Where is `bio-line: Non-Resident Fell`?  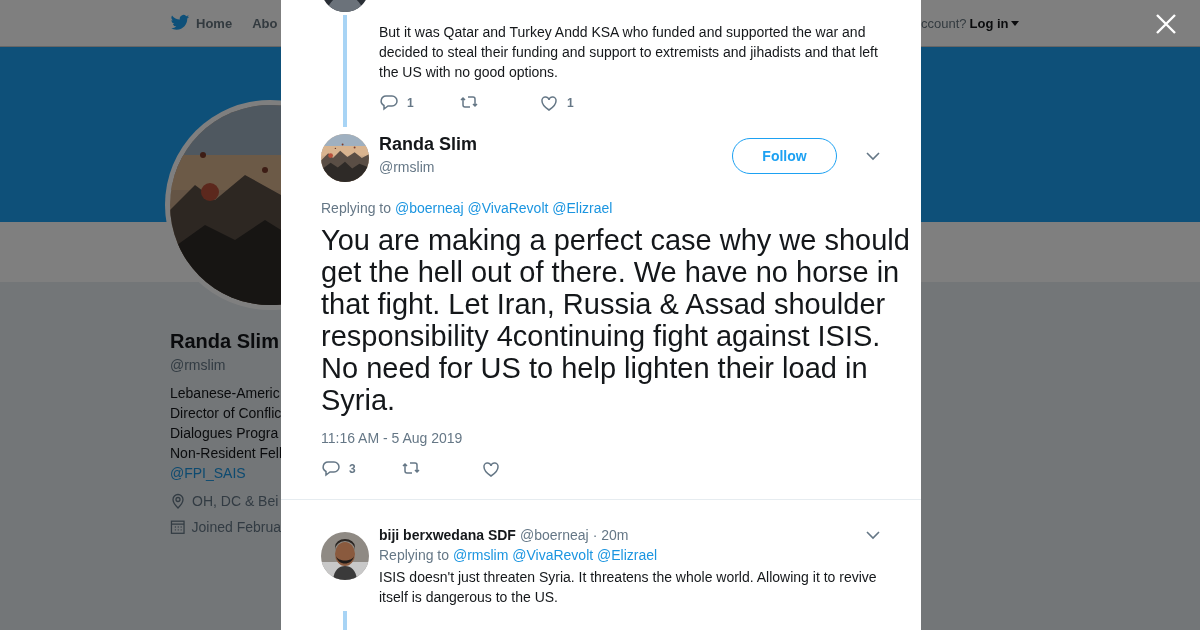 bio-line: Non-Resident Fell is located at coordinates (225, 453).